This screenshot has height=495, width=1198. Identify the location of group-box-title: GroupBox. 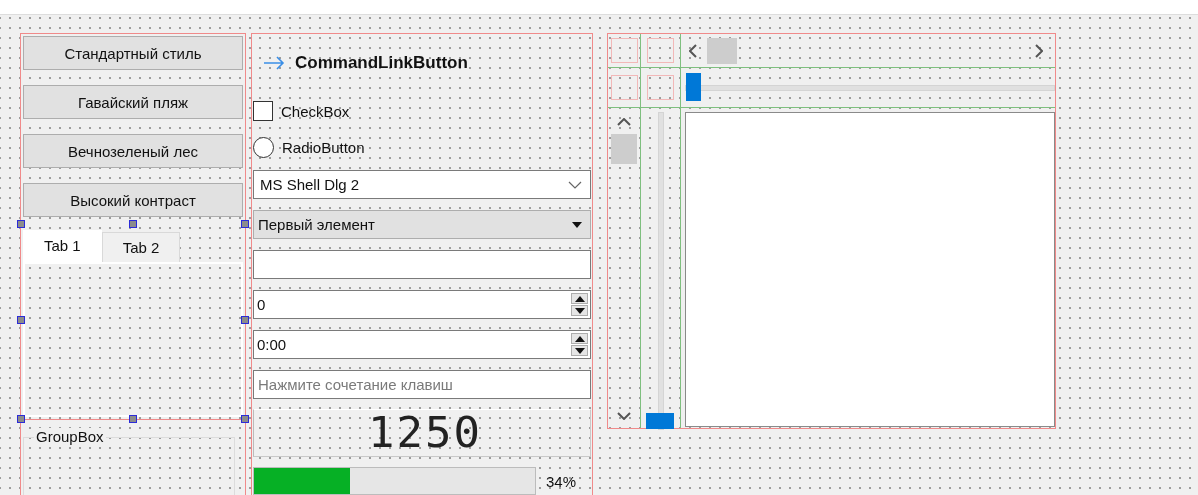
(70, 436).